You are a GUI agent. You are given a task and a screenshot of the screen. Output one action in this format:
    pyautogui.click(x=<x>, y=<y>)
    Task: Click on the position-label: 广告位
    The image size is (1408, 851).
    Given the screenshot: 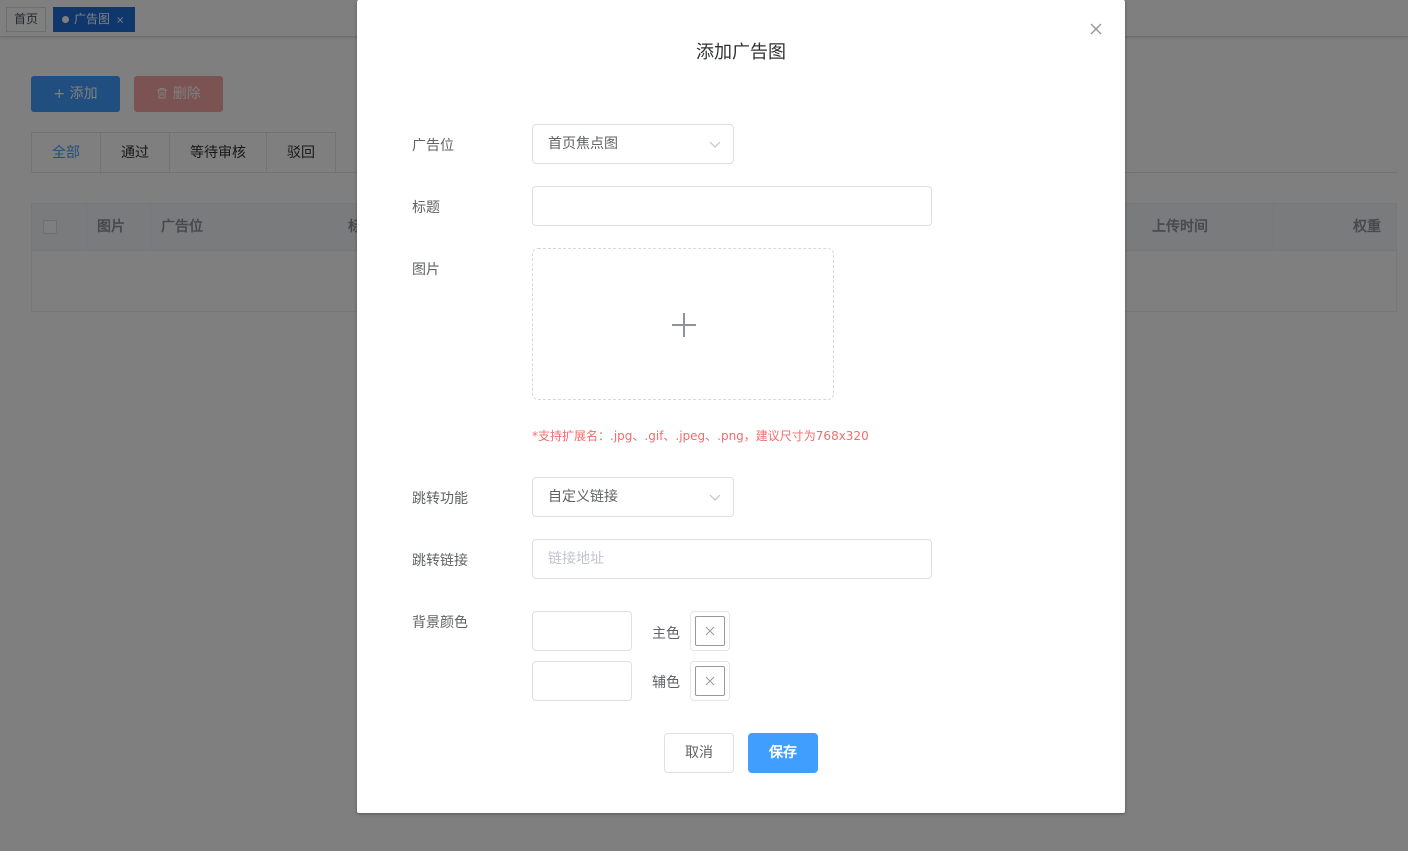 What is the action you would take?
    pyautogui.click(x=433, y=146)
    